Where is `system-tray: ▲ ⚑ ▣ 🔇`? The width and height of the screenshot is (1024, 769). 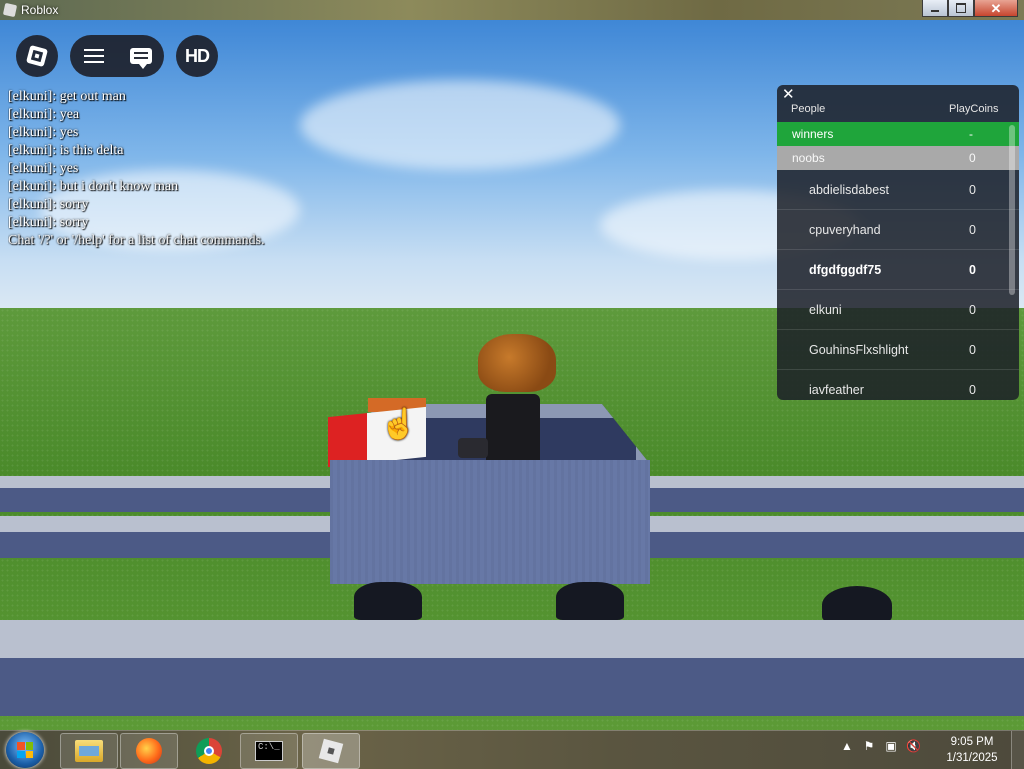
system-tray: ▲ ⚑ ▣ 🔇 is located at coordinates (880, 746).